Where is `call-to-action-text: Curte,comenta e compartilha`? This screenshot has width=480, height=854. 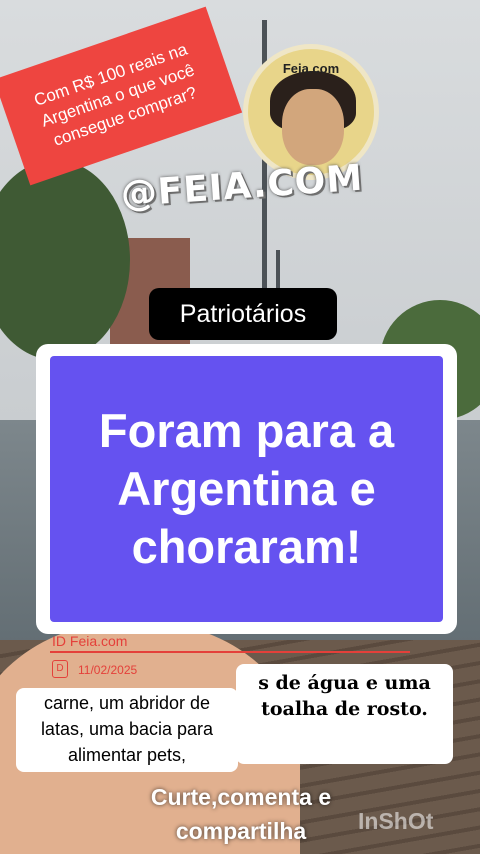
call-to-action-text: Curte,comenta e compartilha is located at coordinates (241, 814).